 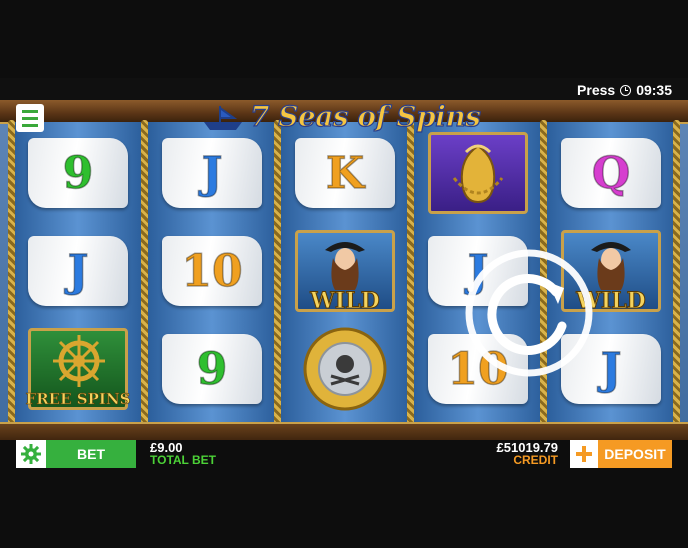 I want to click on press-label: Press, so click(x=596, y=90).